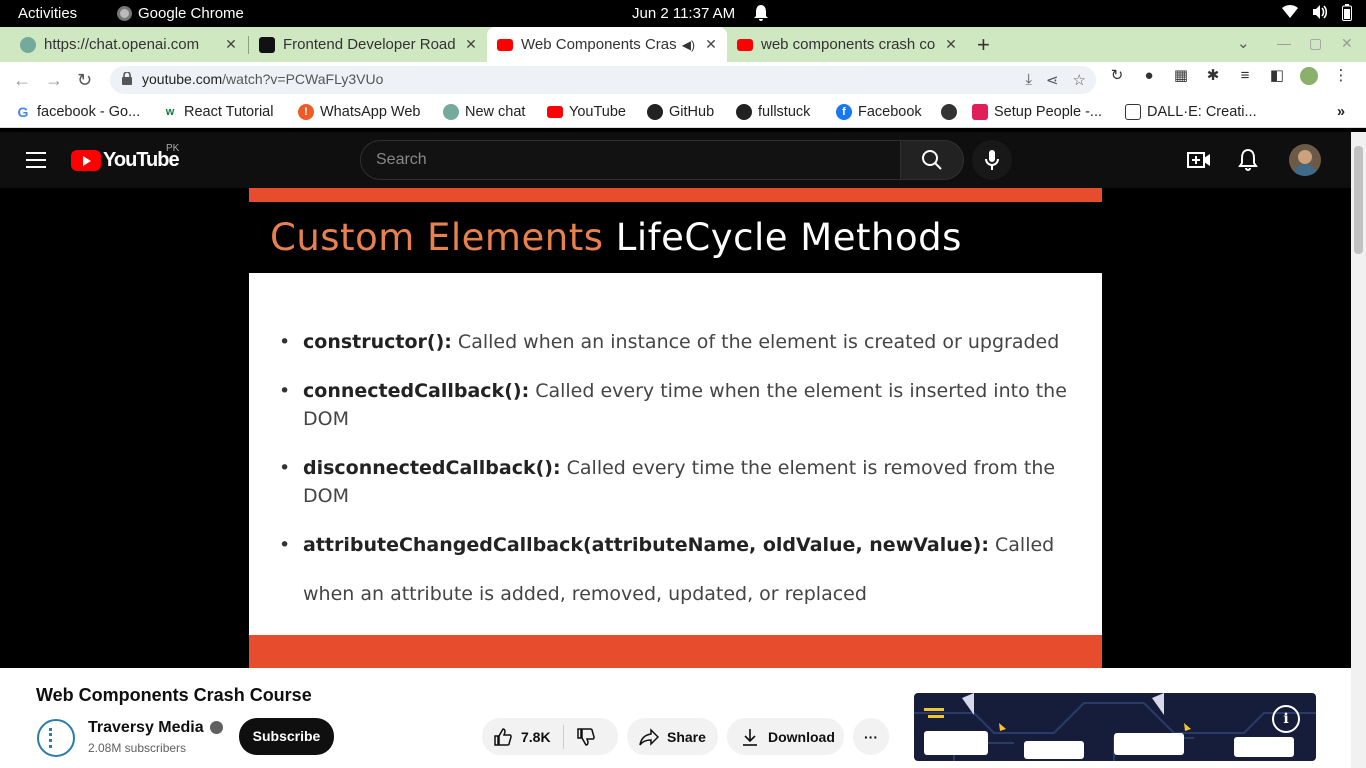 The width and height of the screenshot is (1366, 768). I want to click on roadmap-icon, so click(267, 44).